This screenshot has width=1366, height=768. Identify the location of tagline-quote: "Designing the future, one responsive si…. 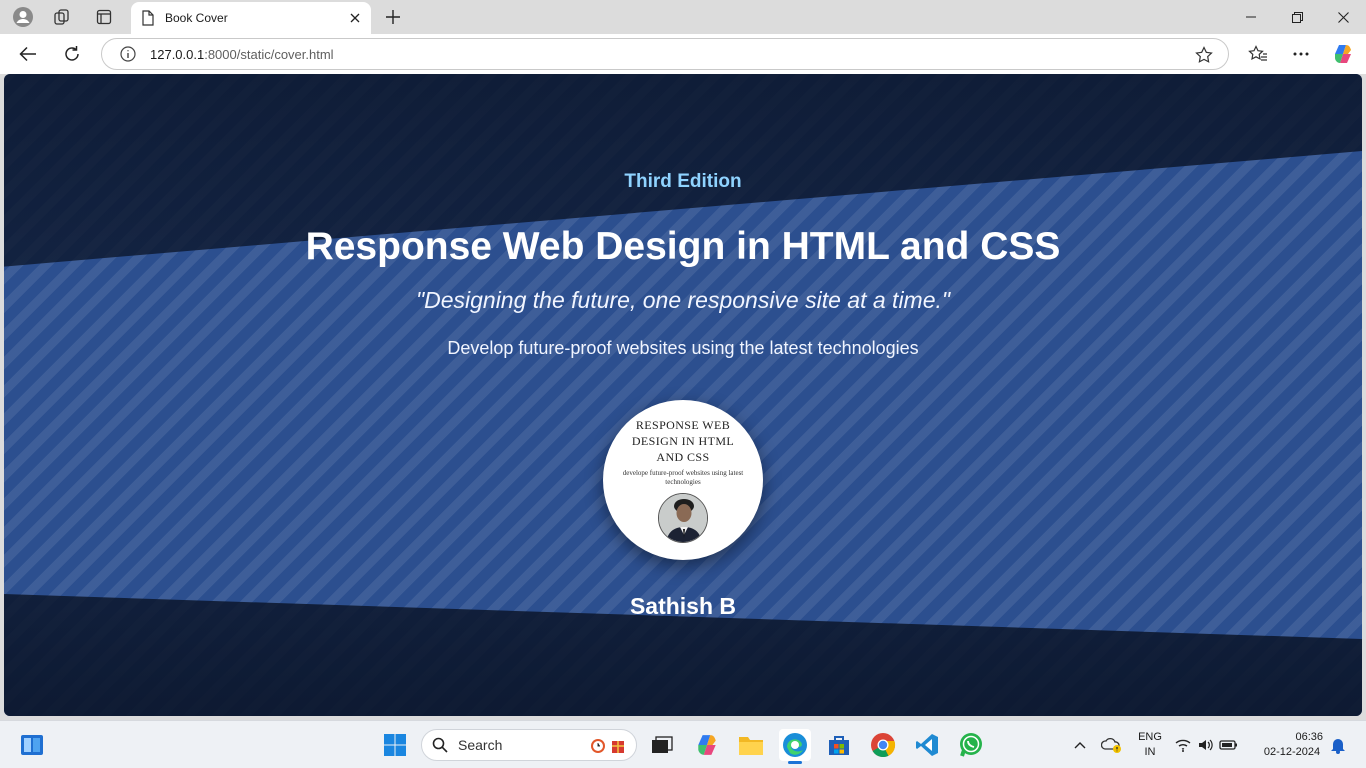
(683, 300).